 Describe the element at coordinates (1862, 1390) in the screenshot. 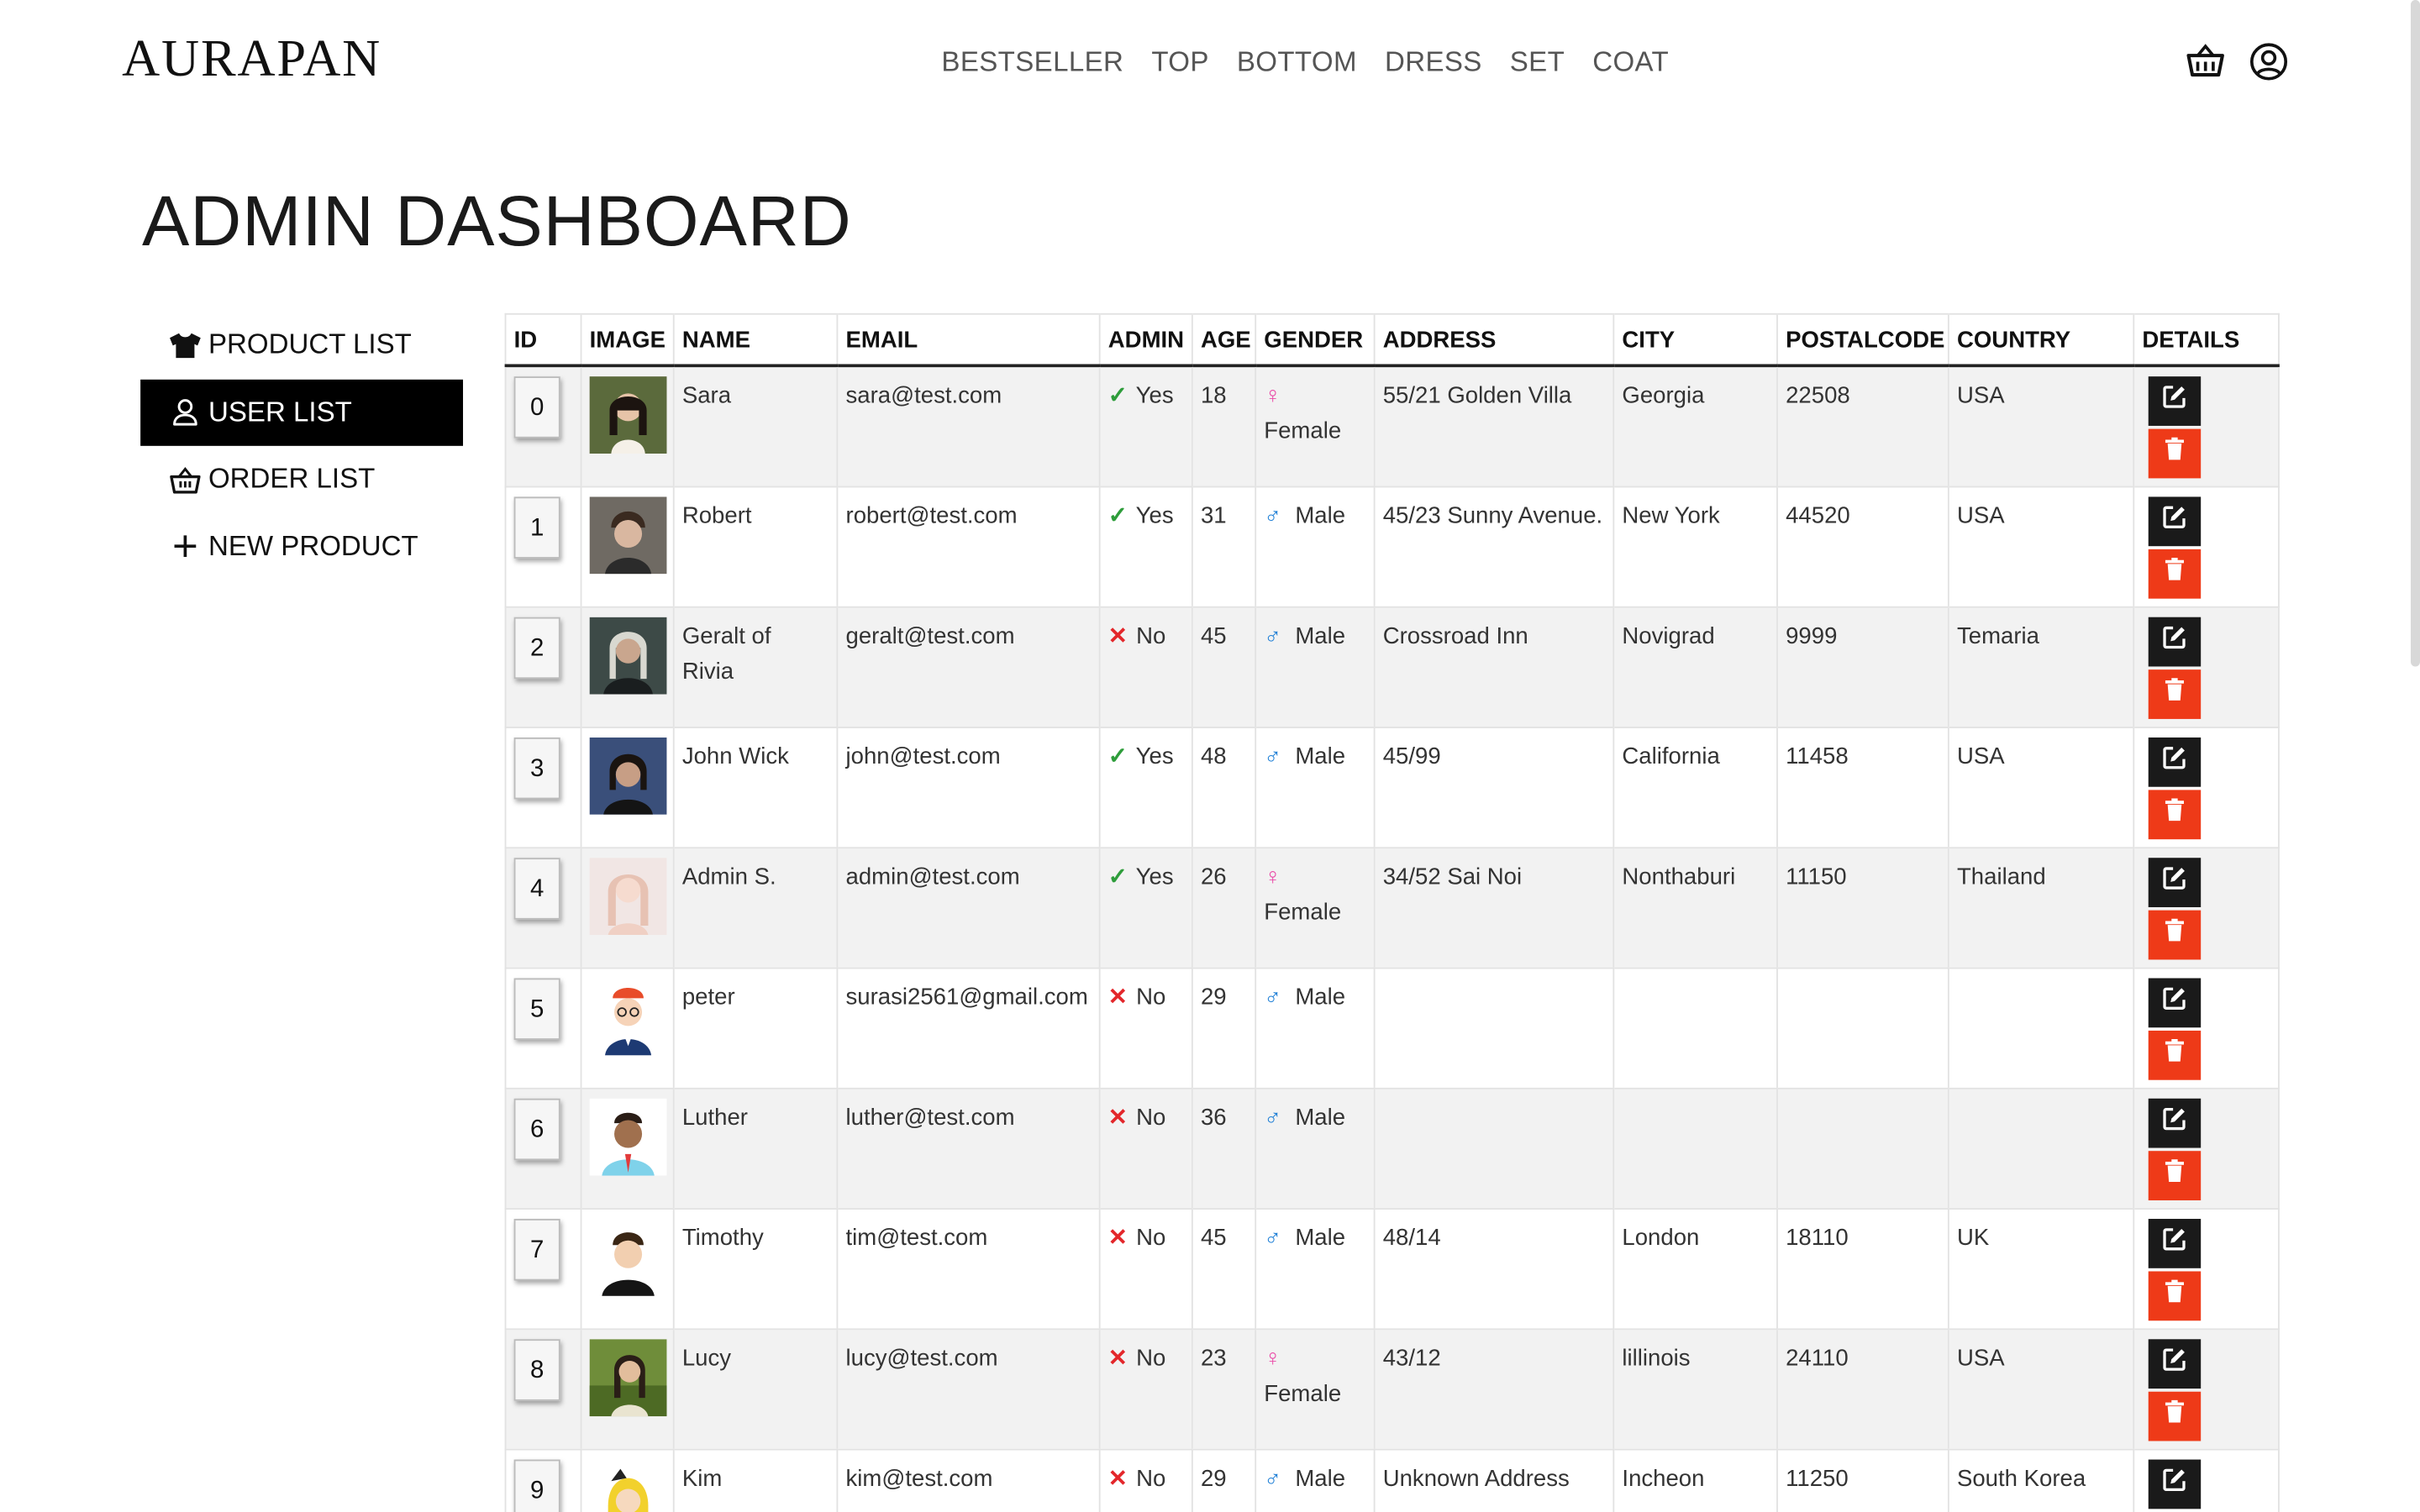

I see `cell-postalcode: 24110` at that location.